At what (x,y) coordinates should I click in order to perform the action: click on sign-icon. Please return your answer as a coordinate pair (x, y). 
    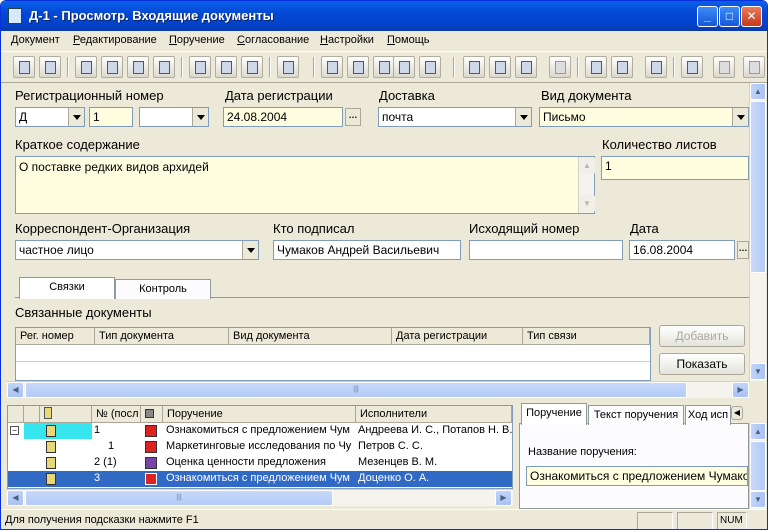
    Looking at the image, I should click on (656, 67).